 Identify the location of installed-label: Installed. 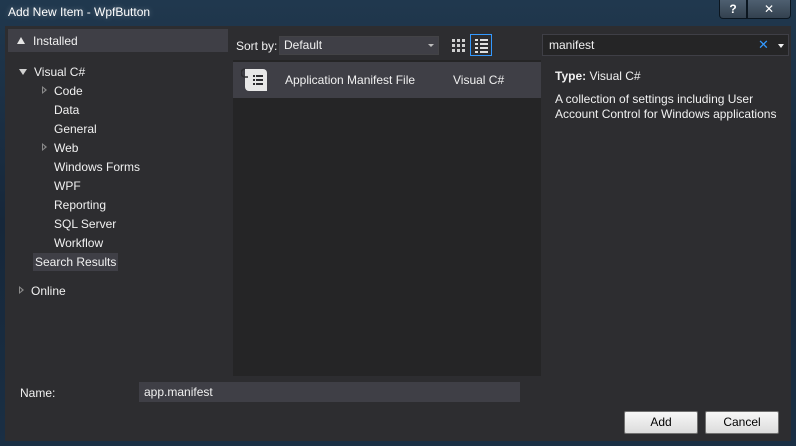
(55, 41).